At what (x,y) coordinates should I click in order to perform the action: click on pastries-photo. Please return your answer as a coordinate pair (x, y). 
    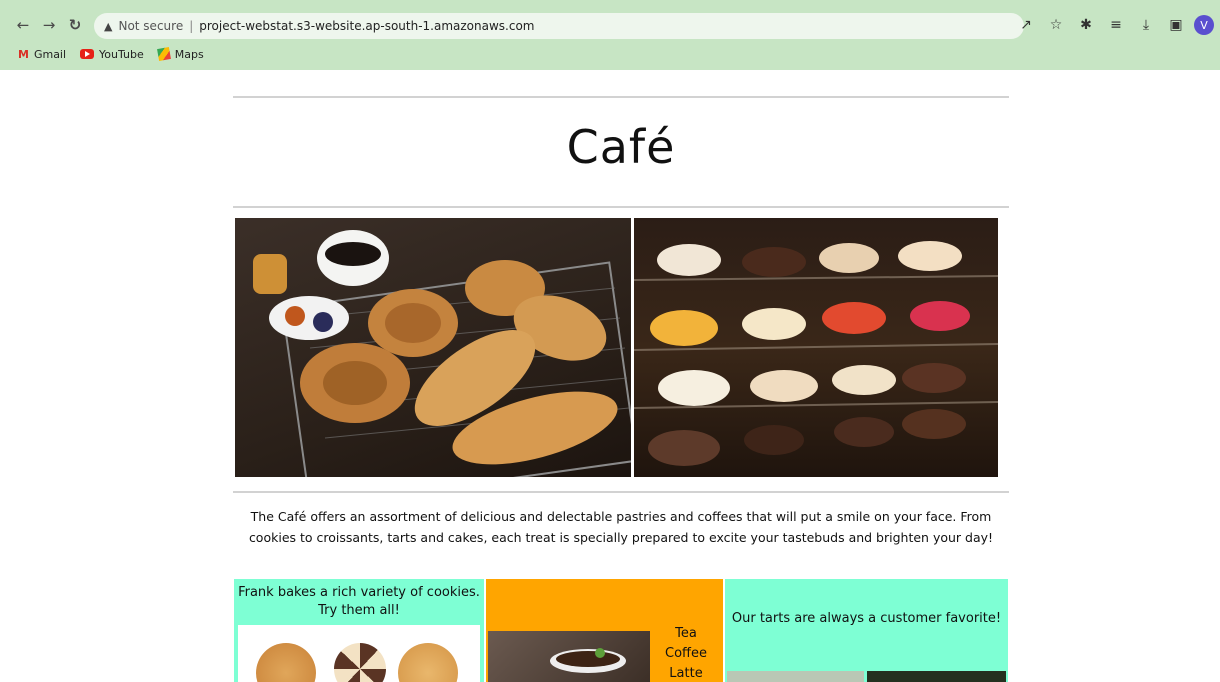
    Looking at the image, I should click on (433, 347).